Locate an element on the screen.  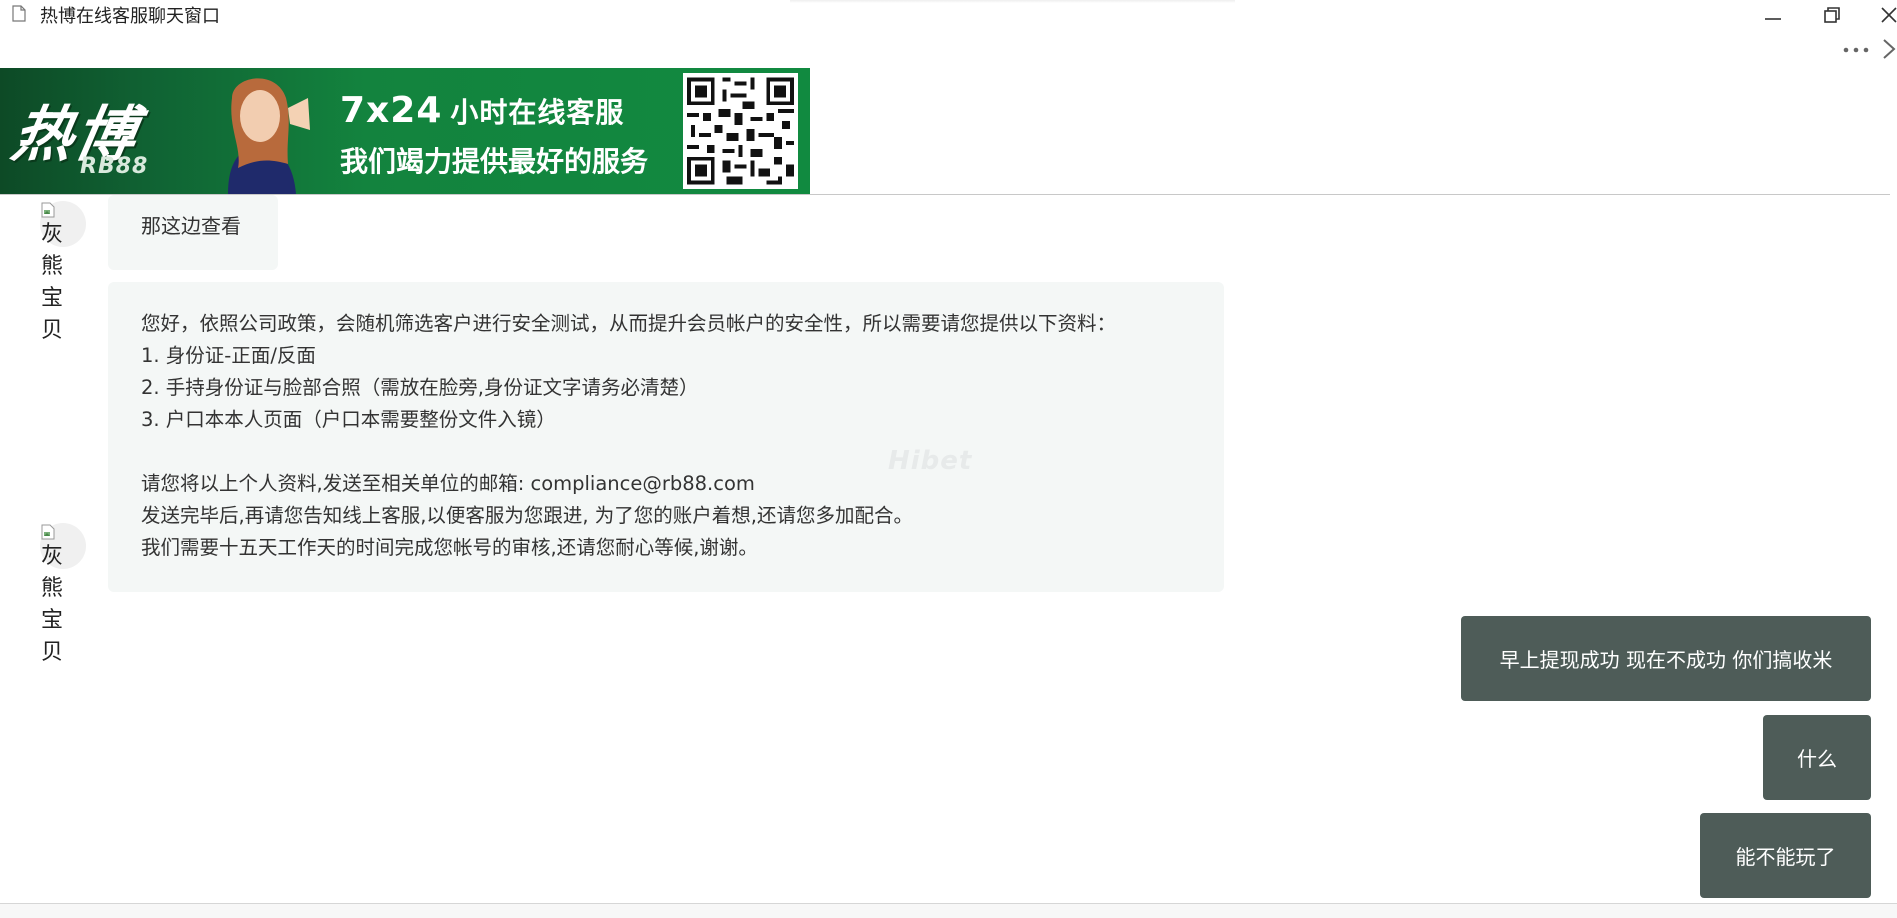
message-line: 1. 身份证-正面/反面 is located at coordinates (228, 355).